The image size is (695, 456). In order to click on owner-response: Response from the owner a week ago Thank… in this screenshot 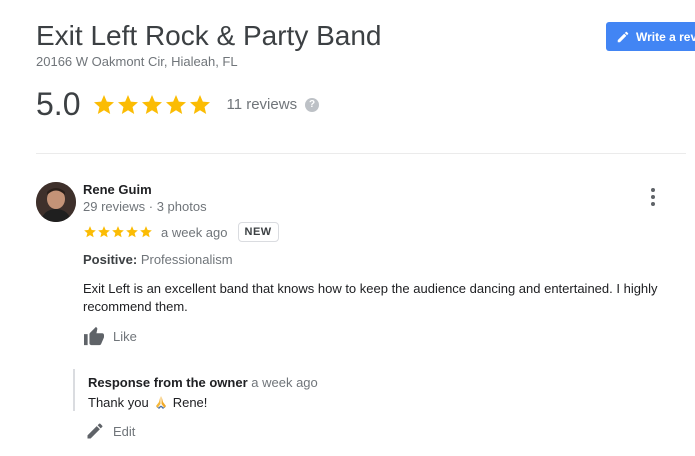, I will do `click(373, 390)`.